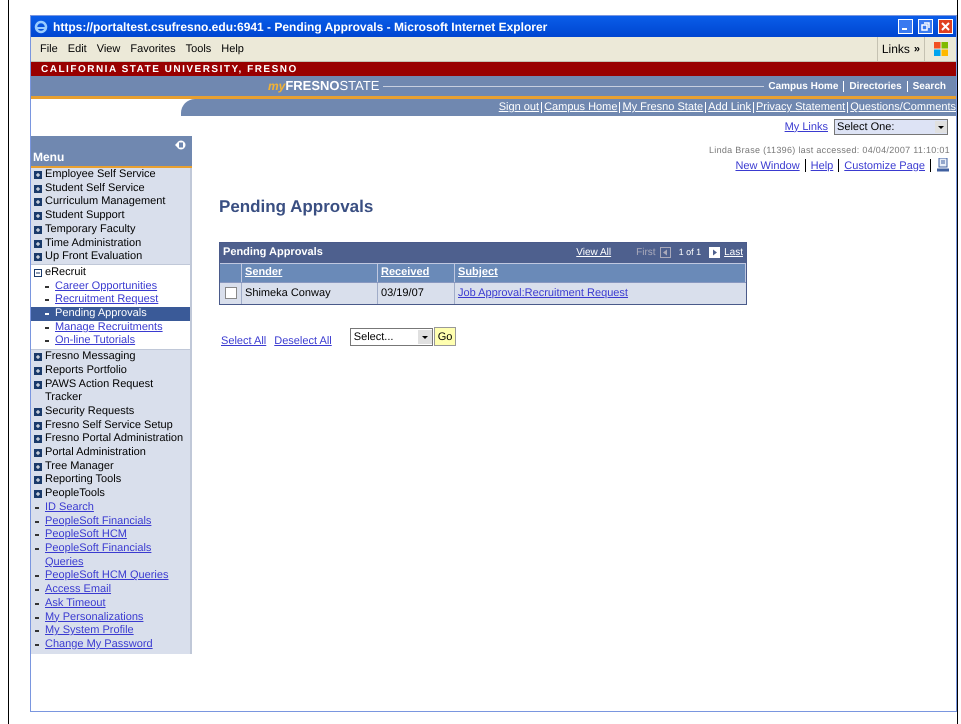 The image size is (961, 724). I want to click on page-link: Help, so click(822, 166).